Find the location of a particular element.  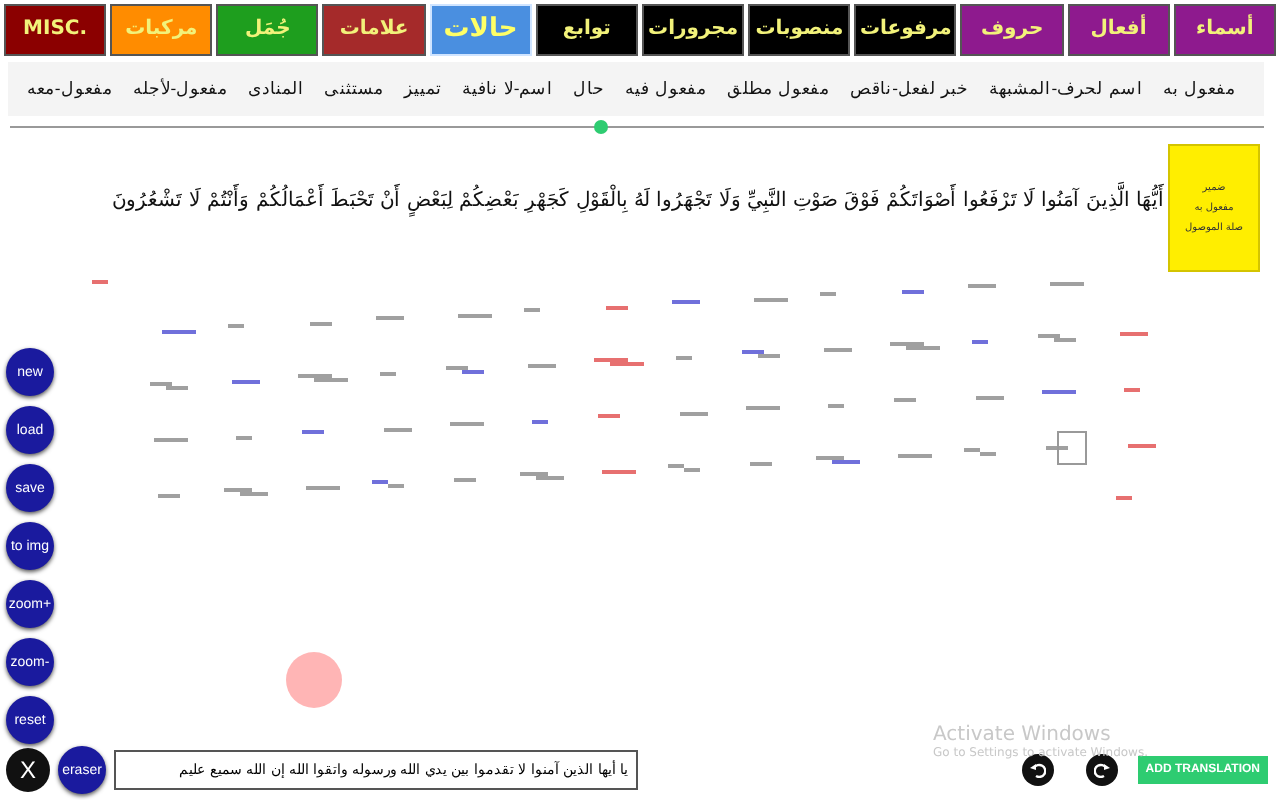

close-button: X is located at coordinates (28, 770).